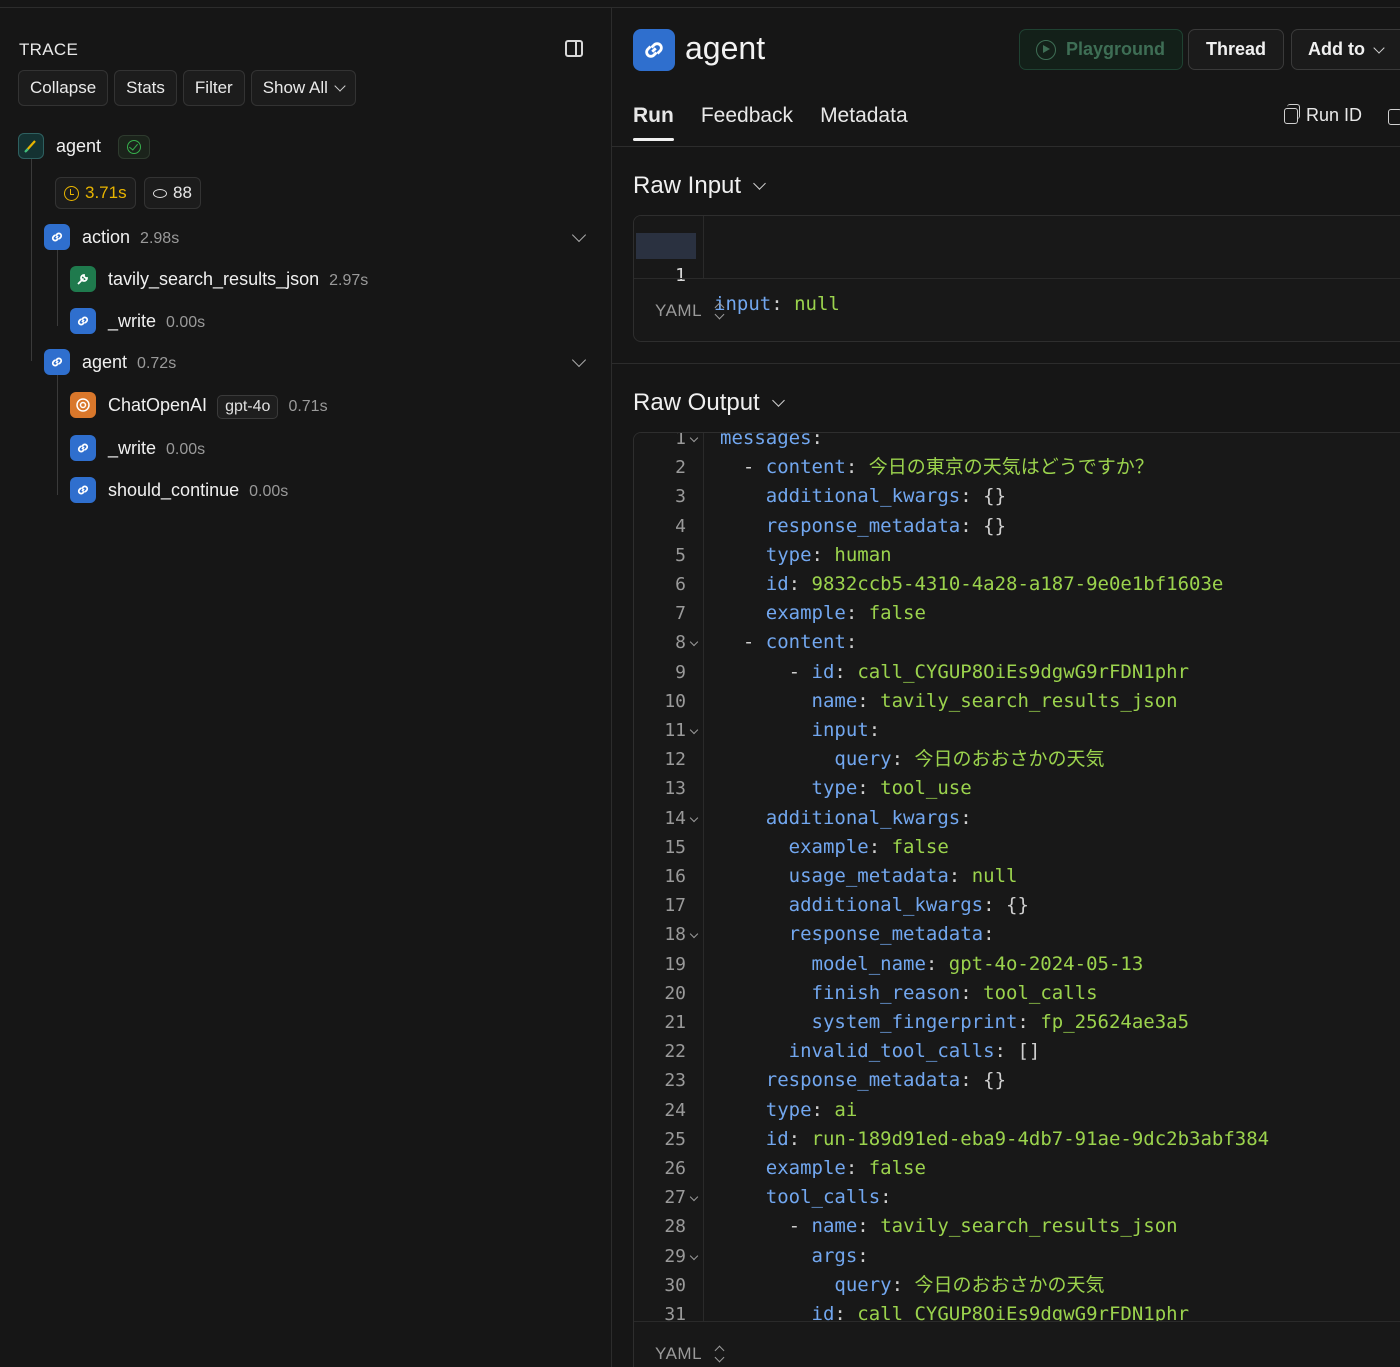 The height and width of the screenshot is (1367, 1400). Describe the element at coordinates (800, 613) in the screenshot. I see `code-line: 7 example: false` at that location.